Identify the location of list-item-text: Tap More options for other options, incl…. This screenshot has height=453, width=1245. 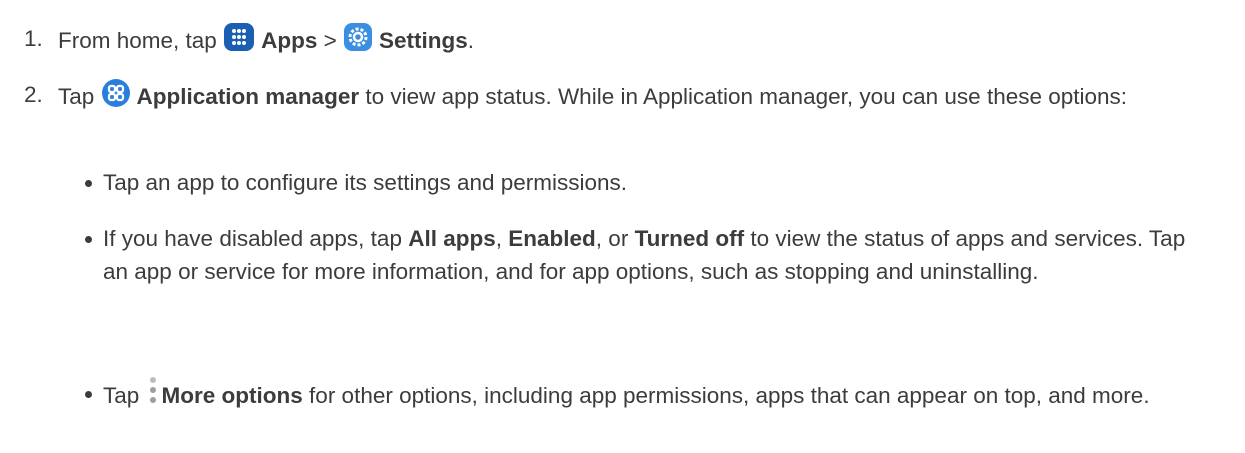
(658, 395).